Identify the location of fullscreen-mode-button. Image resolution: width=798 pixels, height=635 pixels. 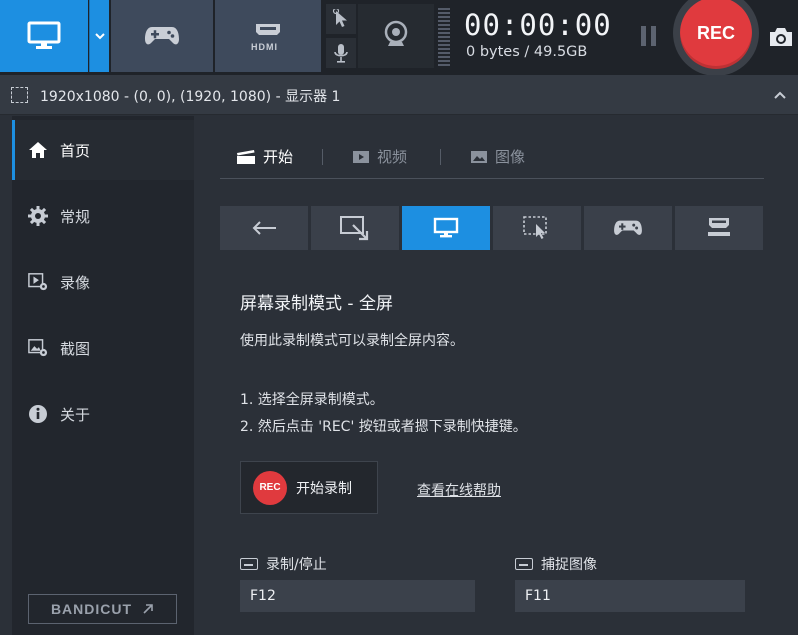
(446, 228).